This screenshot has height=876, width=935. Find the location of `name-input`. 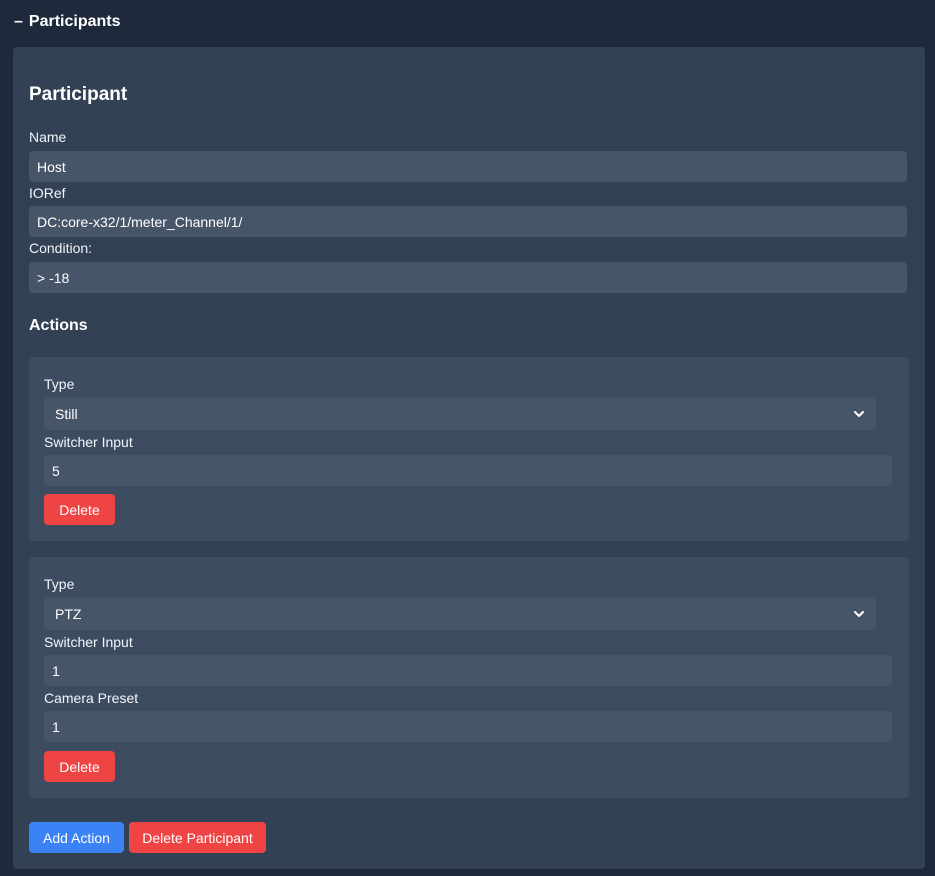

name-input is located at coordinates (468, 166).